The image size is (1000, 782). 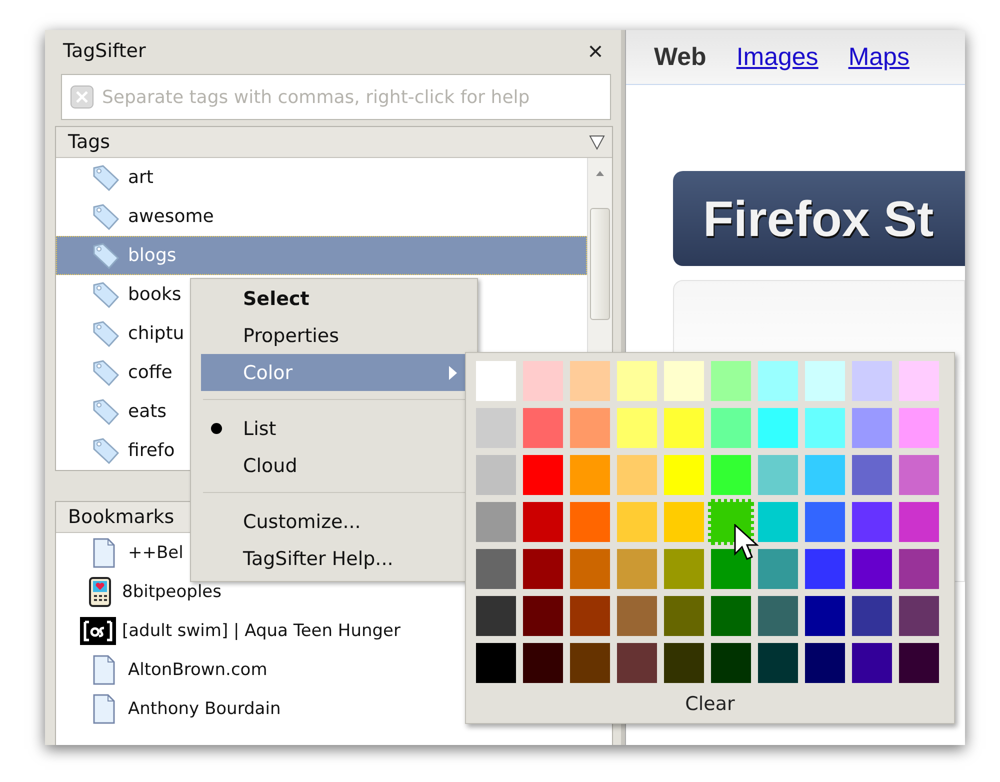 What do you see at coordinates (104, 51) in the screenshot?
I see `sidebar-title: TagSifter` at bounding box center [104, 51].